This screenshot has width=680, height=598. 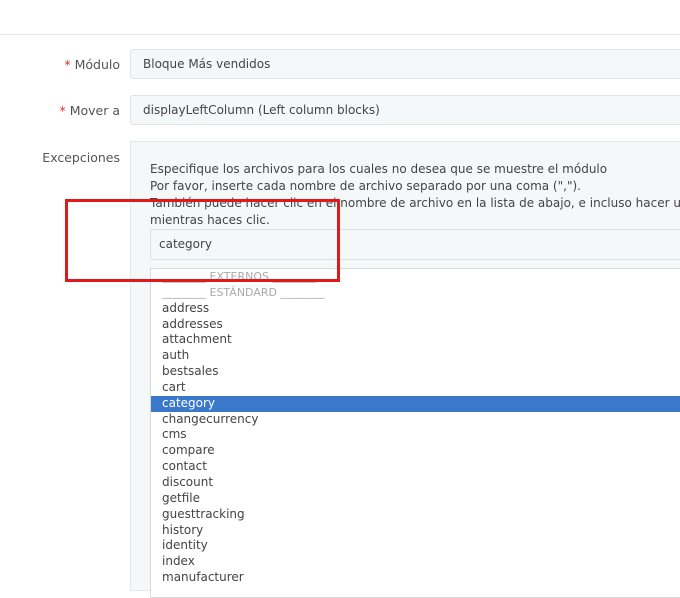 I want to click on list-item: address, so click(x=415, y=309).